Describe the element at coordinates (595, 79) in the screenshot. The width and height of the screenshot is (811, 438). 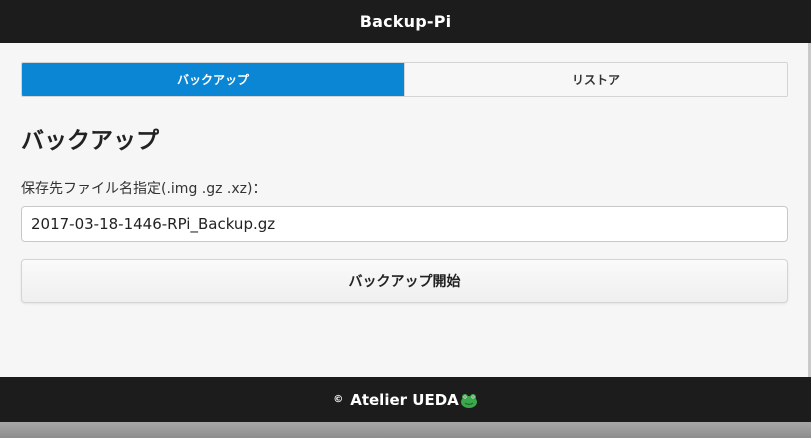
I see `tab-restore: リストア` at that location.